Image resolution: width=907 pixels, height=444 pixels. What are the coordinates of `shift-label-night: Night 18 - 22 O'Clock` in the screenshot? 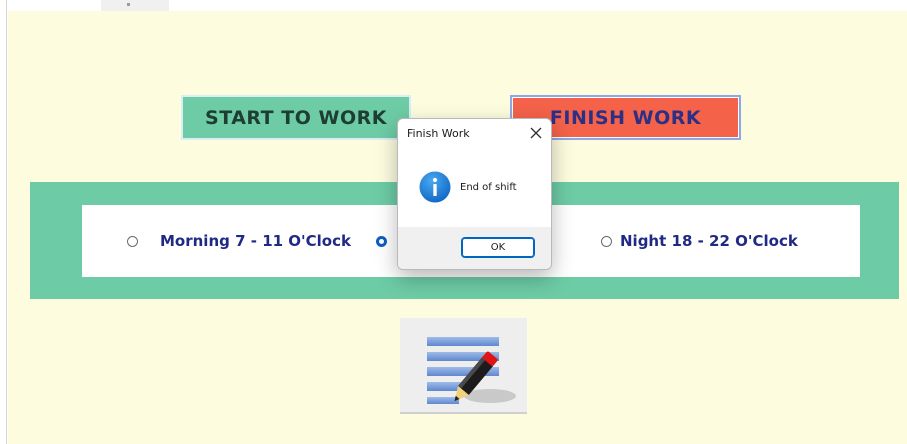 It's located at (709, 241).